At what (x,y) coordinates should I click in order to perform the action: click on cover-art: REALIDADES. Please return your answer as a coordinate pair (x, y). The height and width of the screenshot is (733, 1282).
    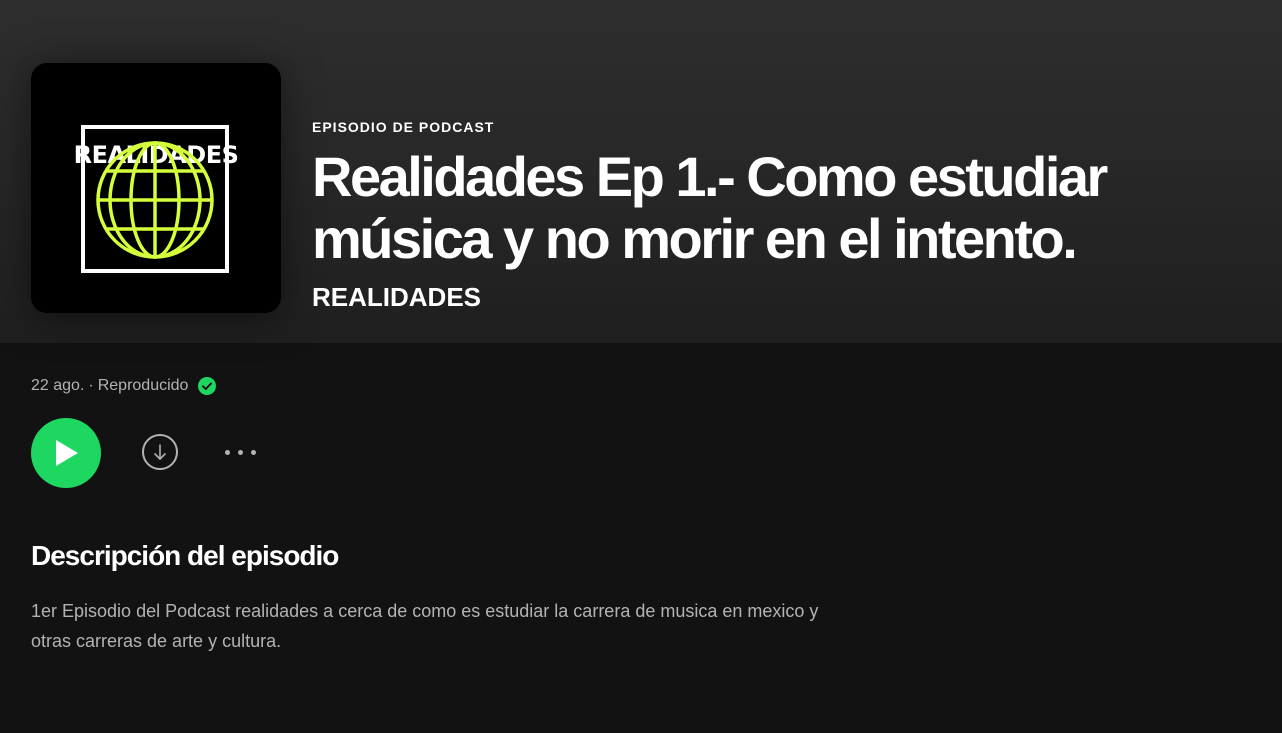
    Looking at the image, I should click on (156, 188).